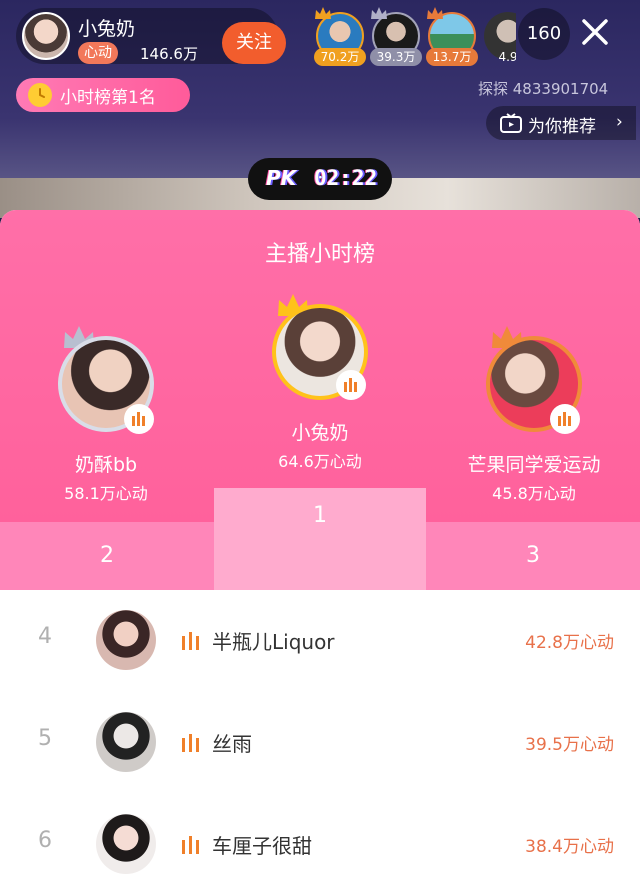 The height and width of the screenshot is (888, 640). Describe the element at coordinates (452, 57) in the screenshot. I see `viewer-amount: 13.7万` at that location.